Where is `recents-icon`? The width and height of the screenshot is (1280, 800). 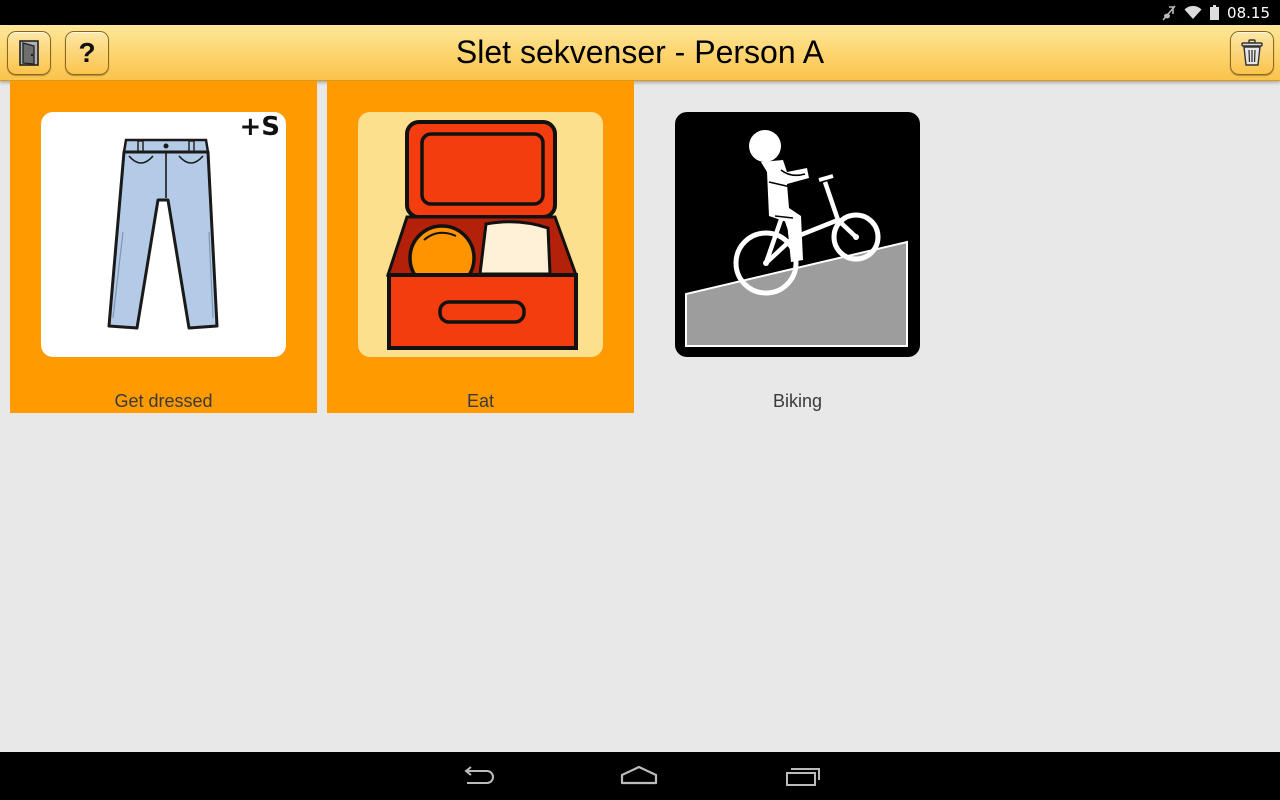 recents-icon is located at coordinates (803, 777).